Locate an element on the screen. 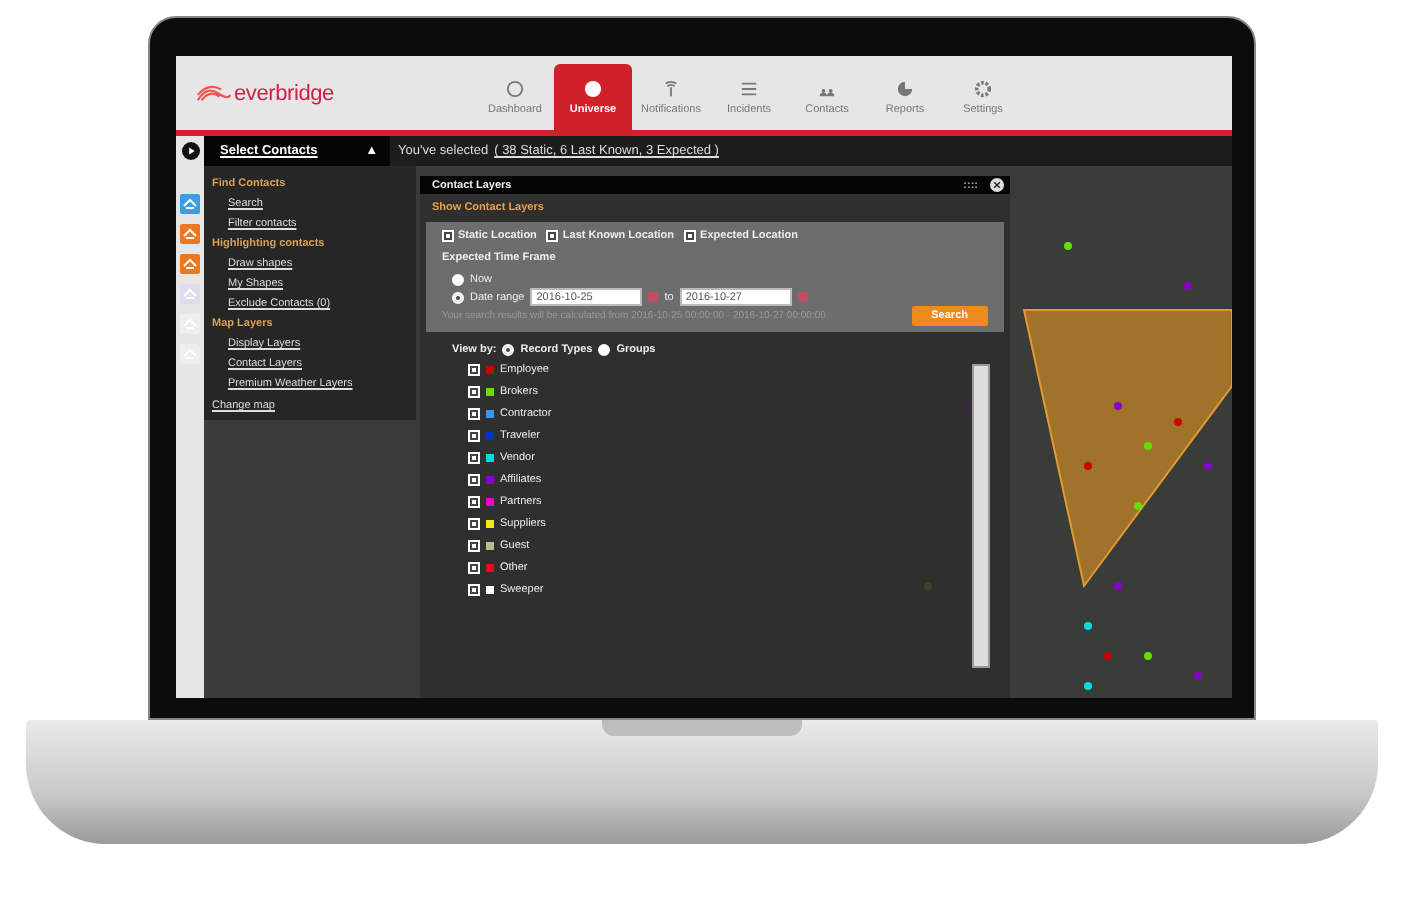 This screenshot has width=1404, height=922. scrollbar is located at coordinates (981, 516).